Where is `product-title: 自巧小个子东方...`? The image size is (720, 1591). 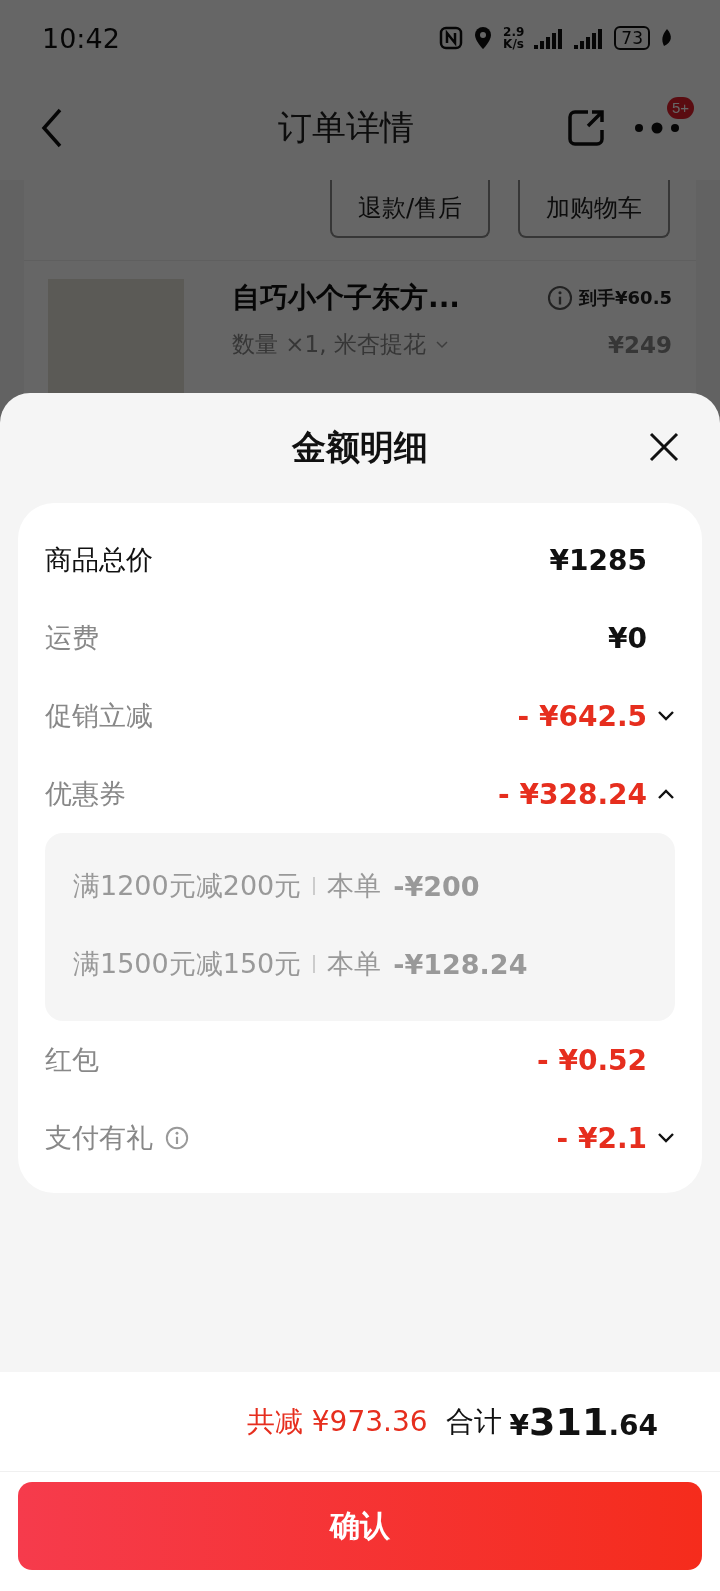 product-title: 自巧小个子东方... is located at coordinates (346, 298).